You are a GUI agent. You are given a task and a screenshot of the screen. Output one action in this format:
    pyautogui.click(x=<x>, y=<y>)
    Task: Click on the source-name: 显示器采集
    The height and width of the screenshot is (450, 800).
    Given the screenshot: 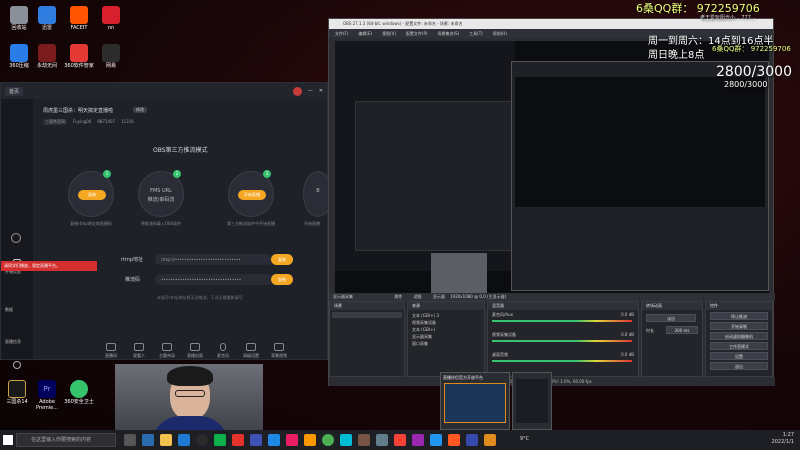 What is the action you would take?
    pyautogui.click(x=343, y=296)
    